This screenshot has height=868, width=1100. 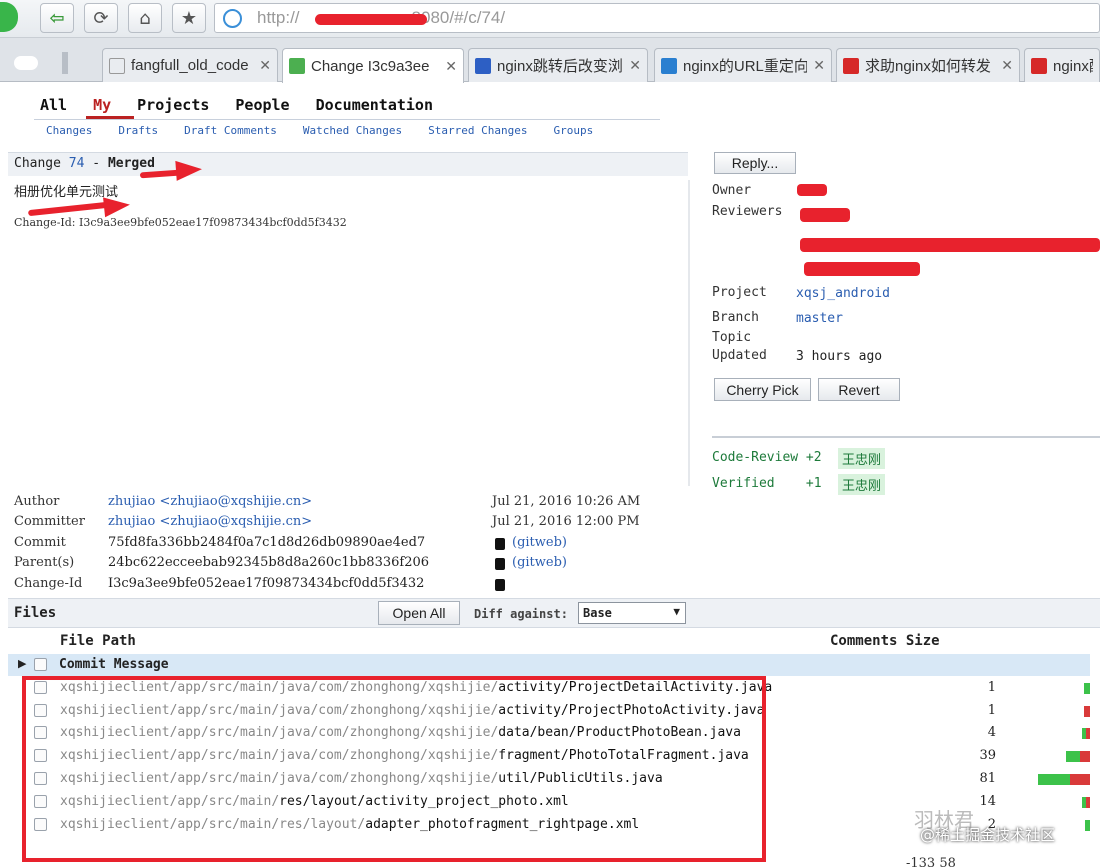 What do you see at coordinates (145, 18) in the screenshot?
I see `home-icon: ⌂` at bounding box center [145, 18].